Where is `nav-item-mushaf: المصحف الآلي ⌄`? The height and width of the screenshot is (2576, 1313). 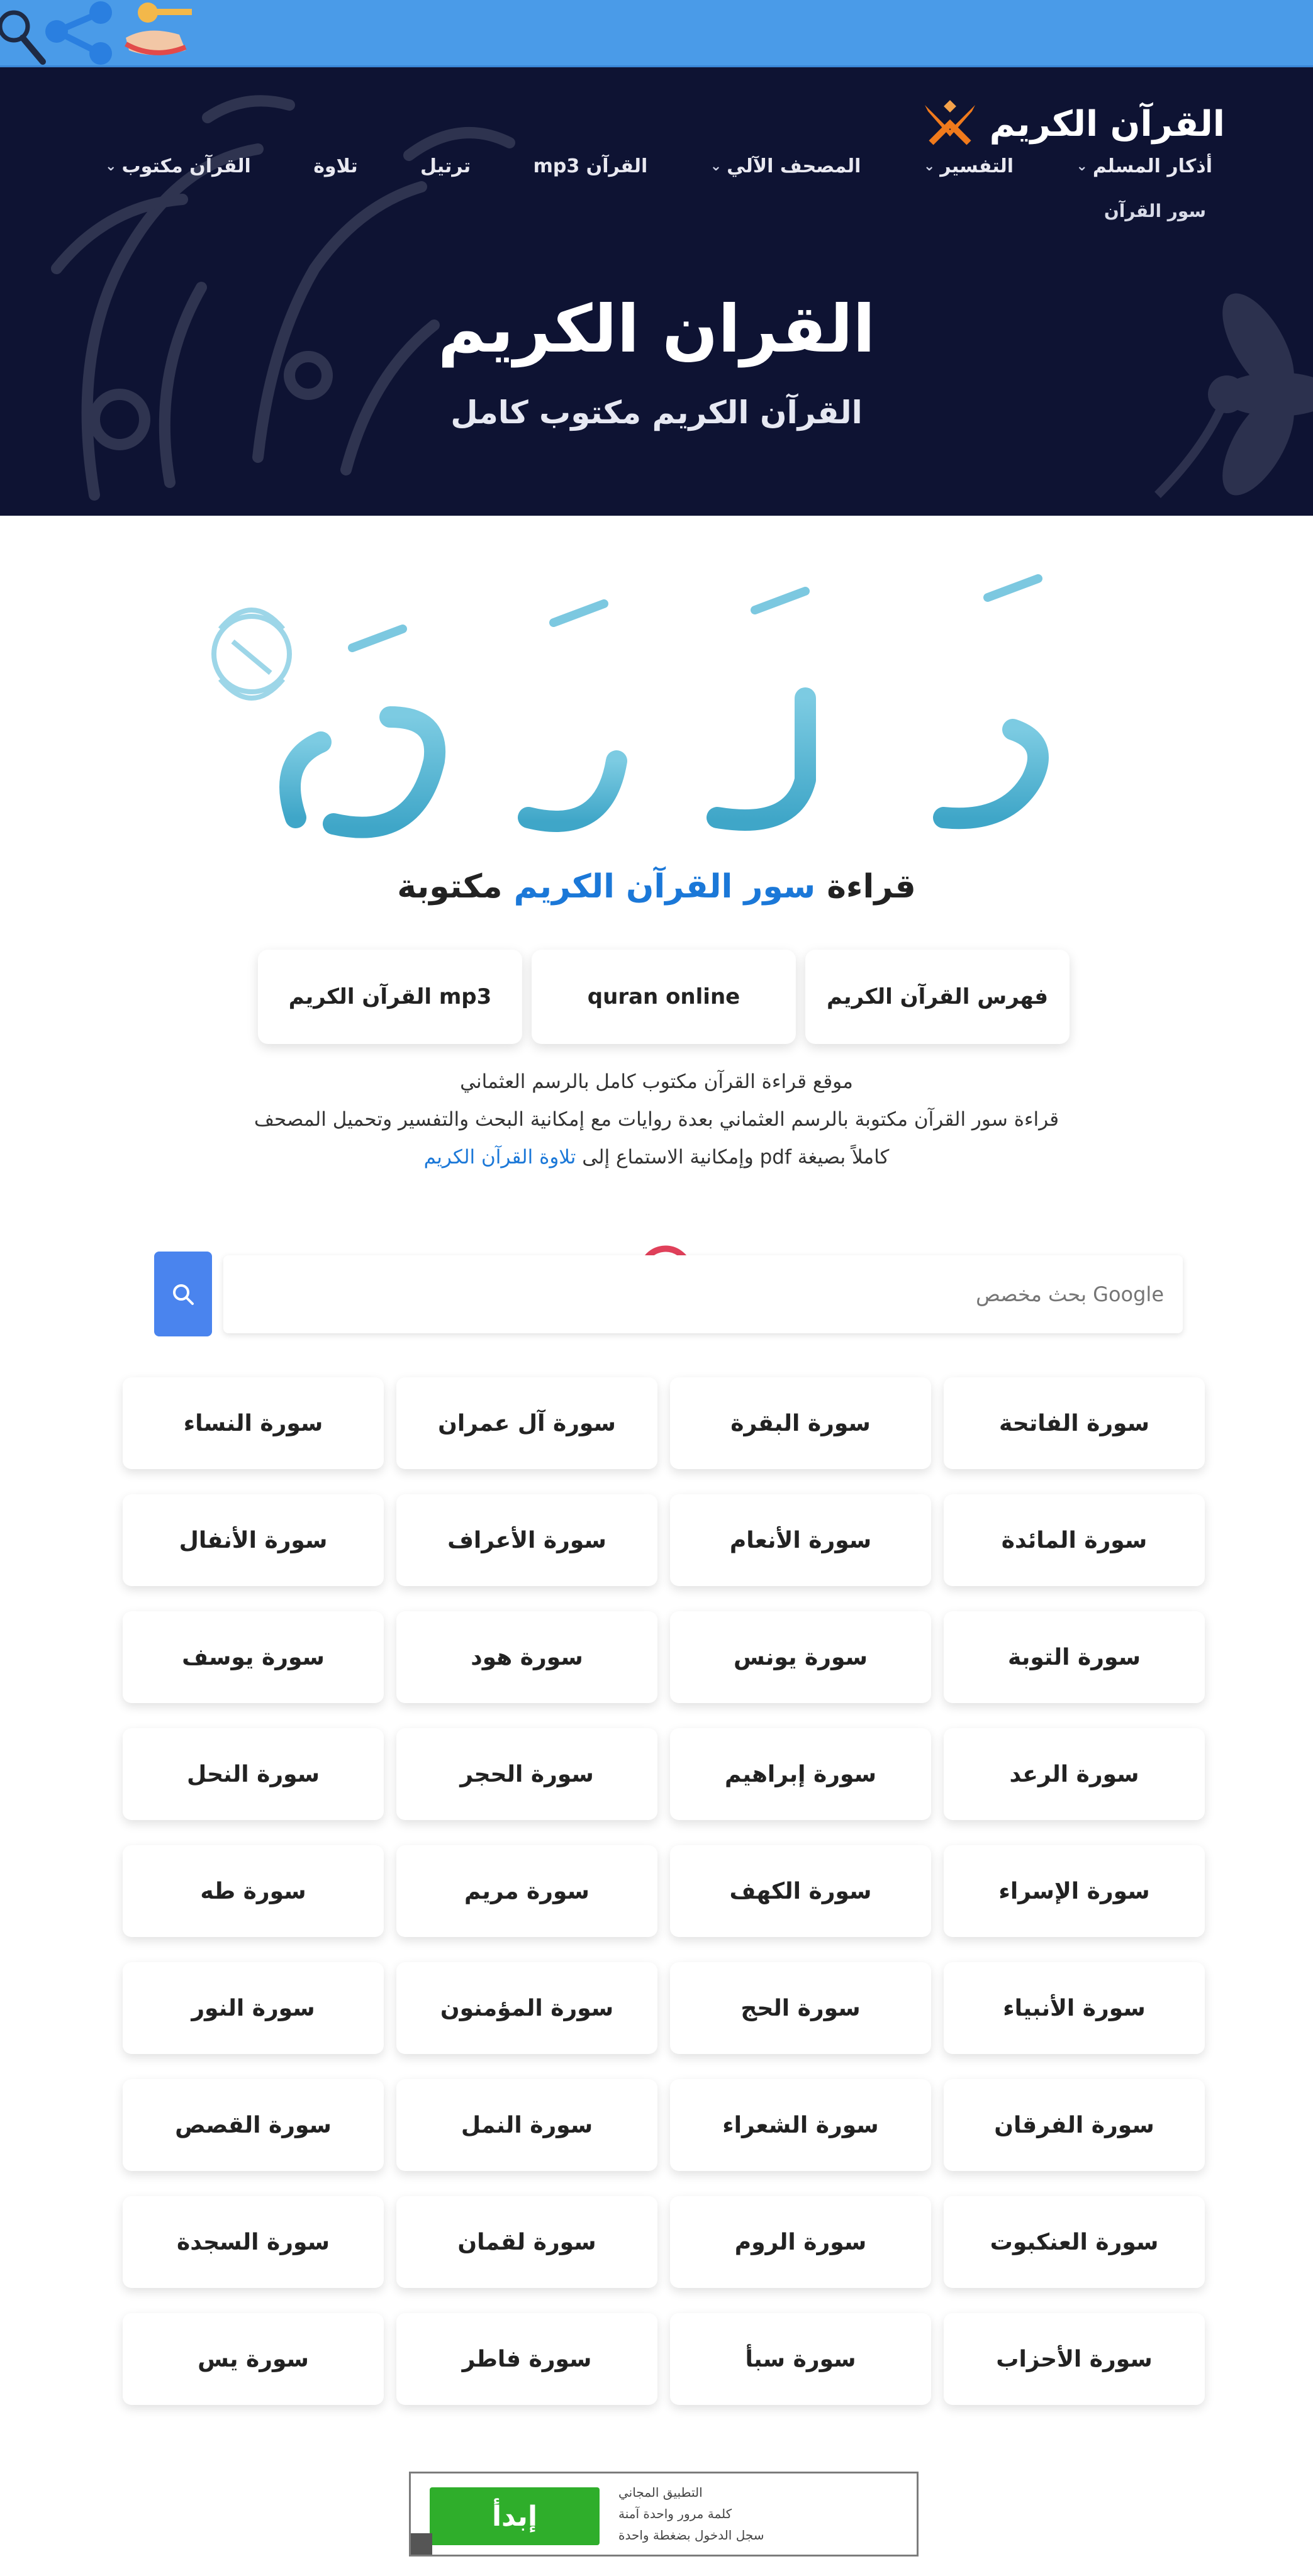 nav-item-mushaf: المصحف الآلي ⌄ is located at coordinates (785, 166).